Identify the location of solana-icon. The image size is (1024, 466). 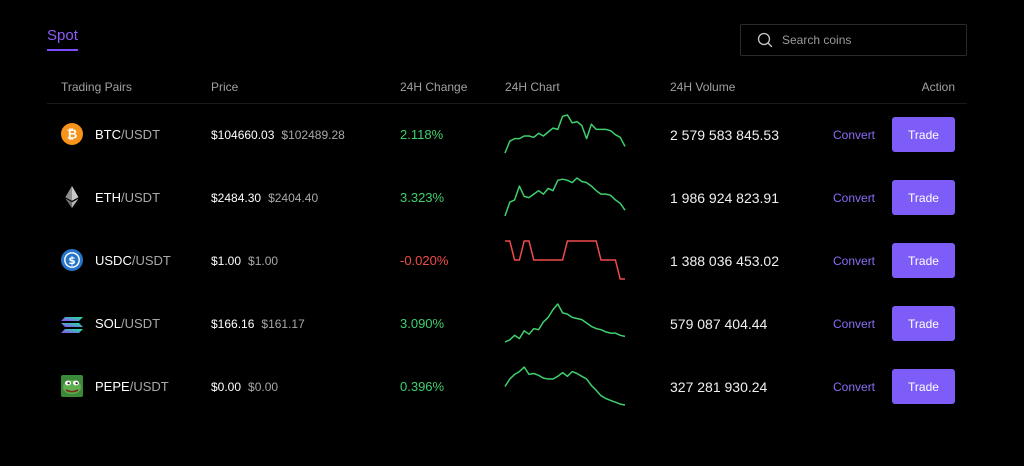
(72, 325).